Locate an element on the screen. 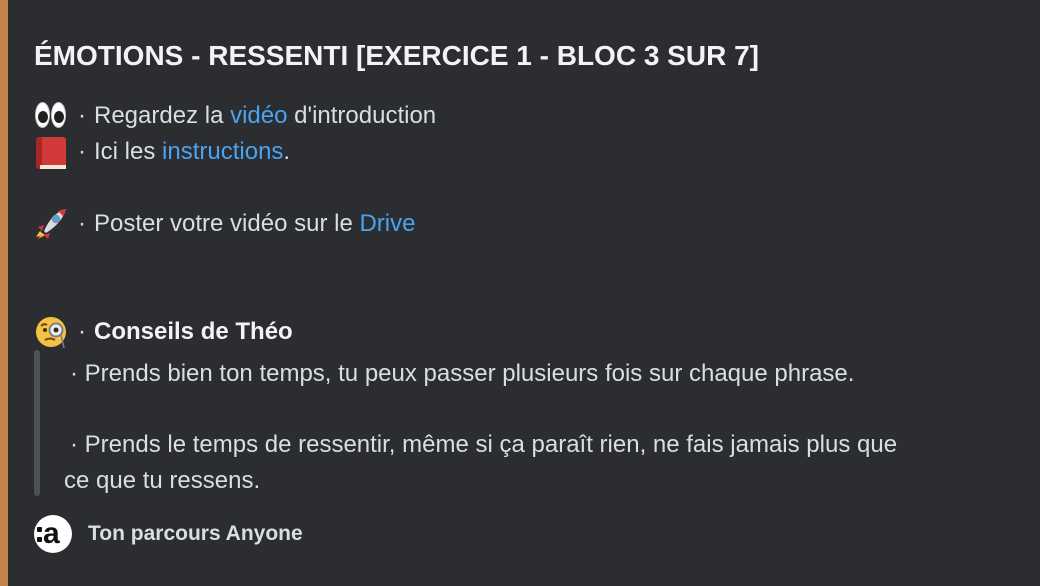 This screenshot has width=1040, height=586. tips-heading: Conseils de Théo is located at coordinates (193, 331).